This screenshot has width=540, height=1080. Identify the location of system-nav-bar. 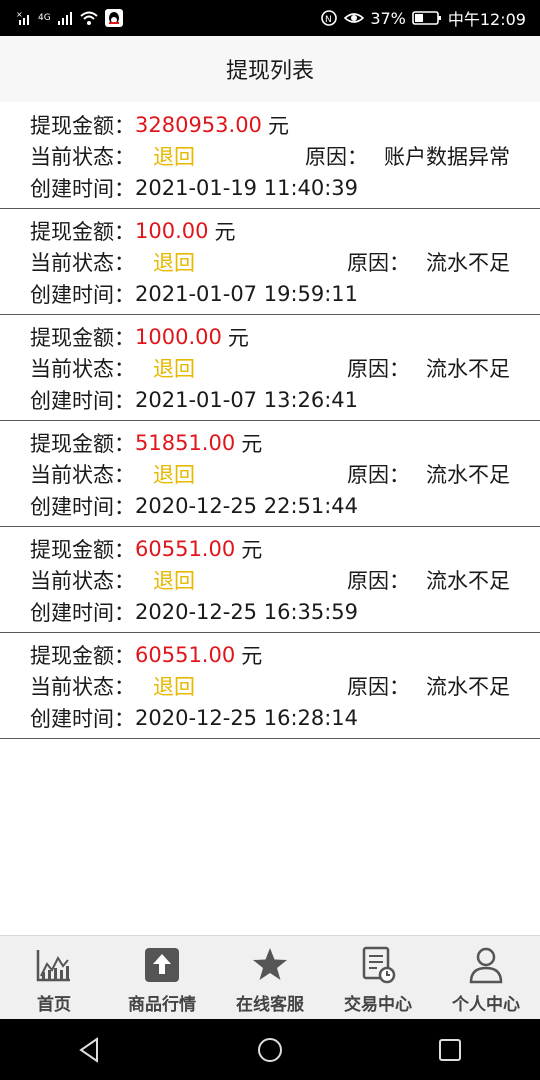
(270, 1049).